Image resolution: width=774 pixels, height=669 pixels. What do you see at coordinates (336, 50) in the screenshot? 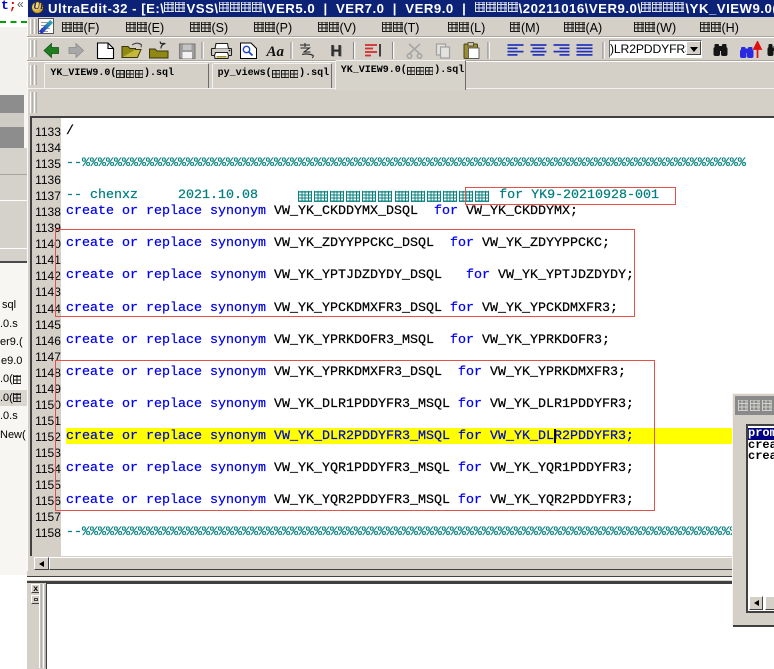
I see `svg-text: H` at bounding box center [336, 50].